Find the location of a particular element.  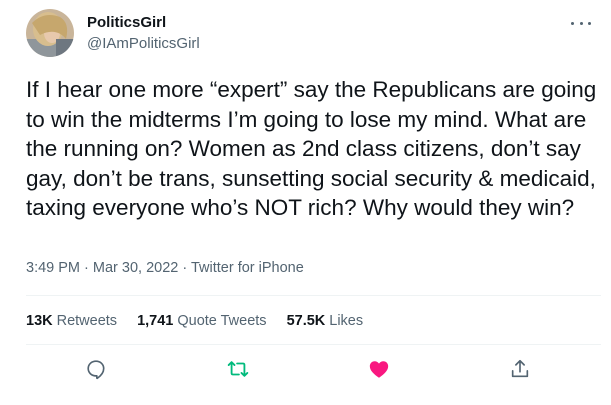

action-bar is located at coordinates (305, 370).